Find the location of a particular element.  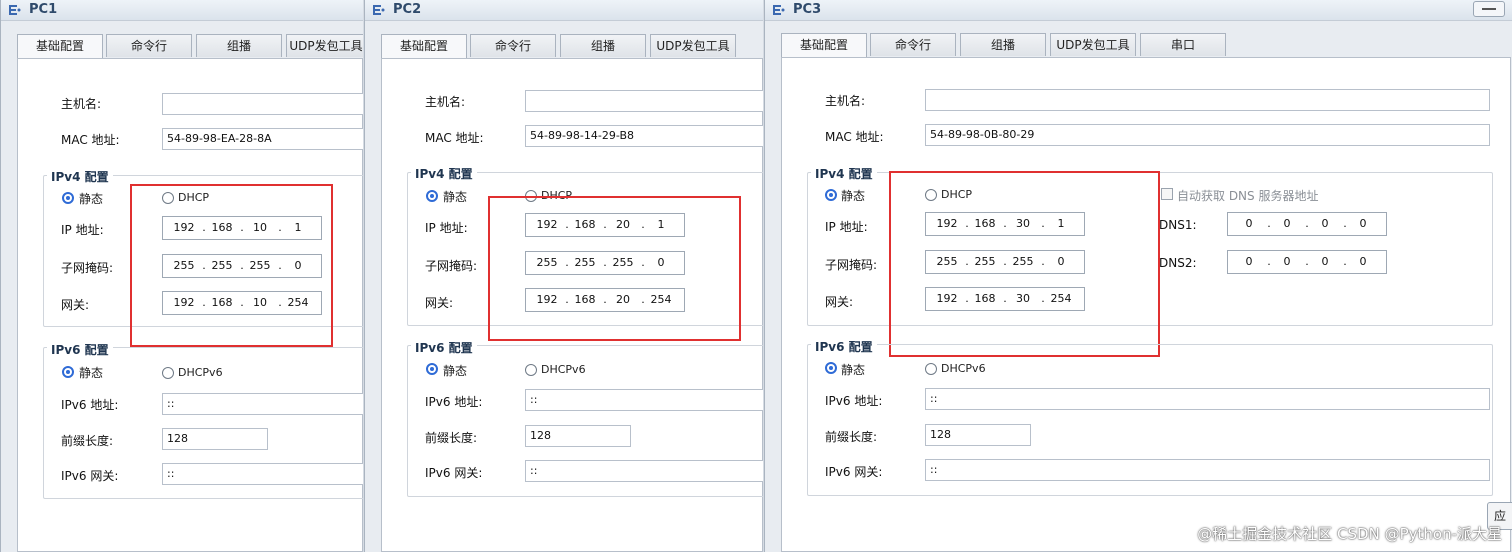

window-title: PC1 is located at coordinates (43, 9).